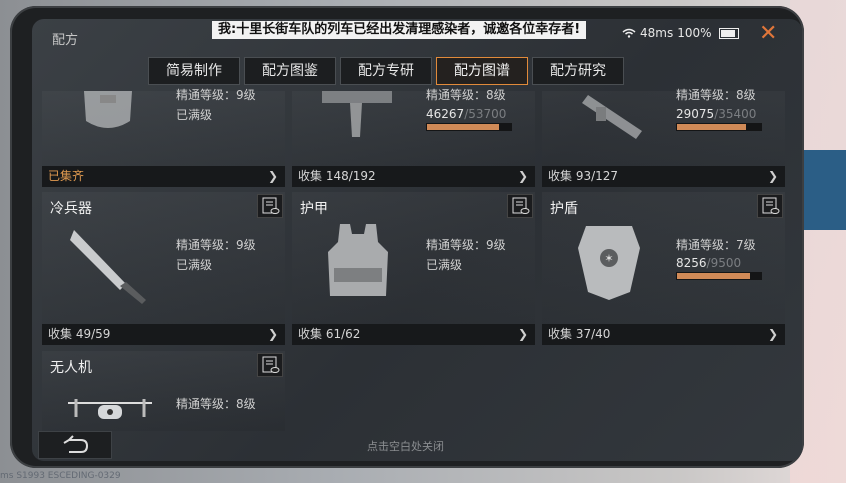  What do you see at coordinates (314, 209) in the screenshot?
I see `card-title: 护甲` at bounding box center [314, 209].